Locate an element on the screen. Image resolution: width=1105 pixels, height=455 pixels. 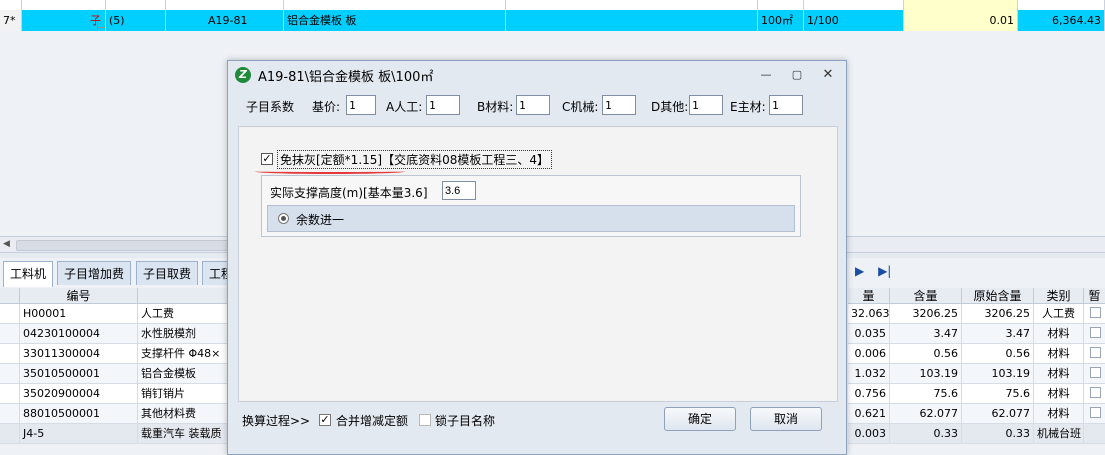
close-icon: ✕ is located at coordinates (828, 75).